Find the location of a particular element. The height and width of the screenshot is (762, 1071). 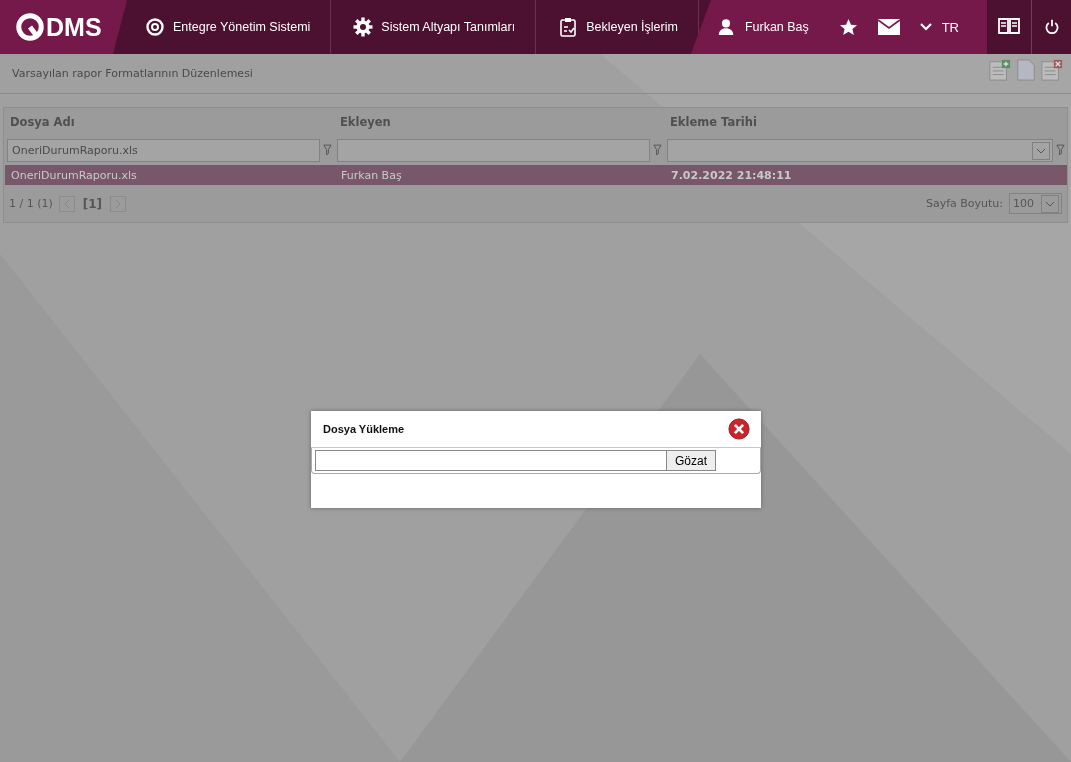

browse-button: Gözat is located at coordinates (691, 460).